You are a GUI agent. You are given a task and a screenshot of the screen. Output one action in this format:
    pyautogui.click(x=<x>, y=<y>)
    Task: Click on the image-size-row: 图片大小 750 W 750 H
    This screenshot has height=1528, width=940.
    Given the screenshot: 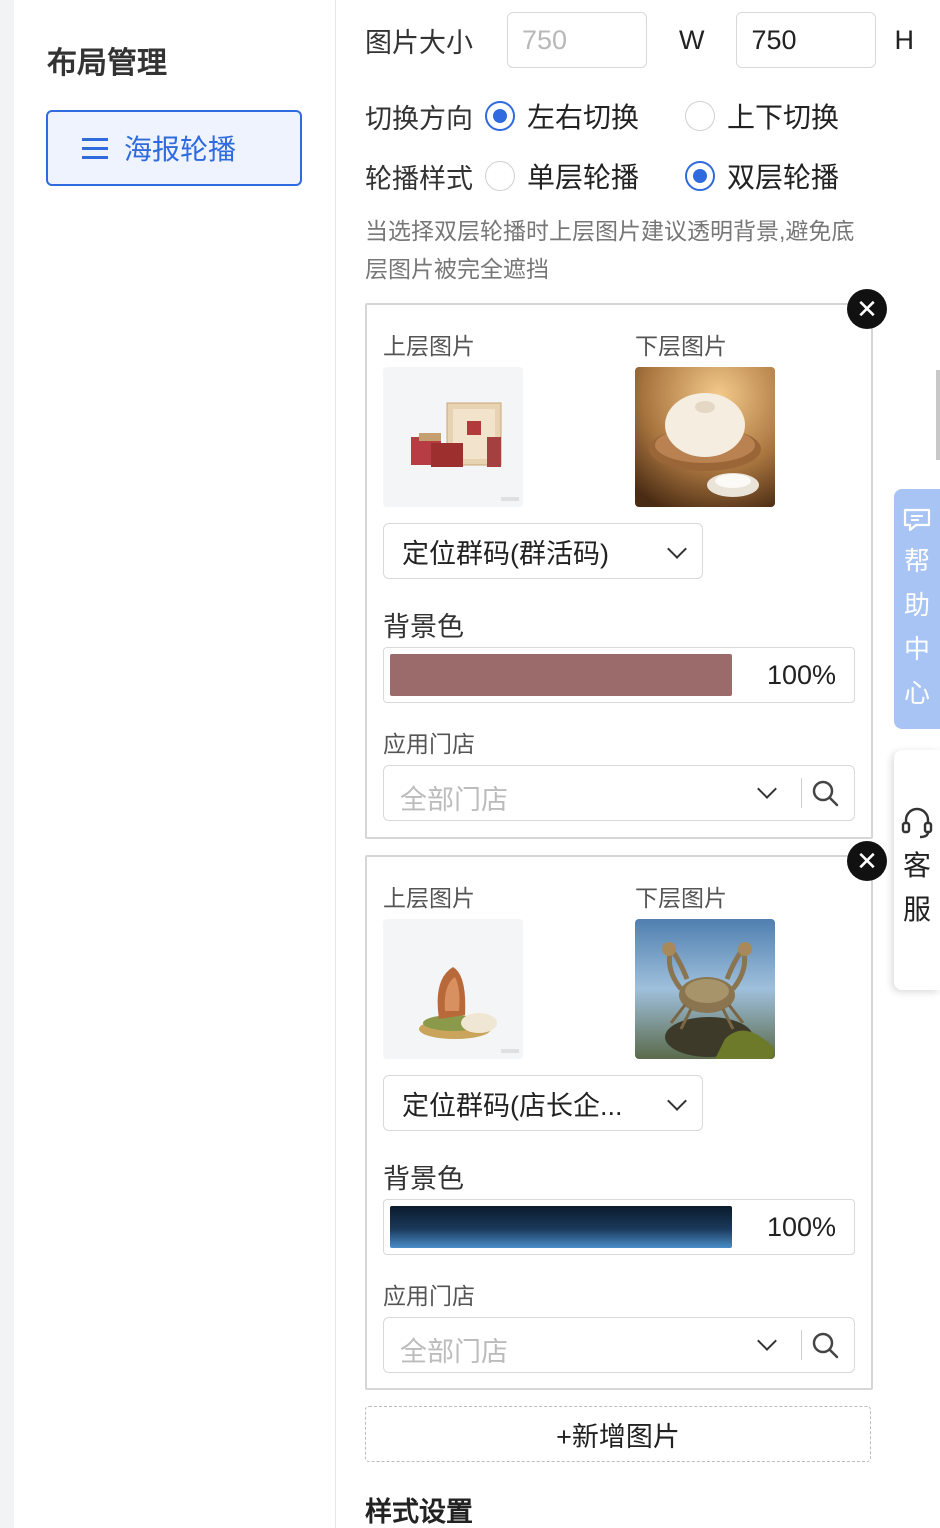 What is the action you would take?
    pyautogui.click(x=639, y=40)
    